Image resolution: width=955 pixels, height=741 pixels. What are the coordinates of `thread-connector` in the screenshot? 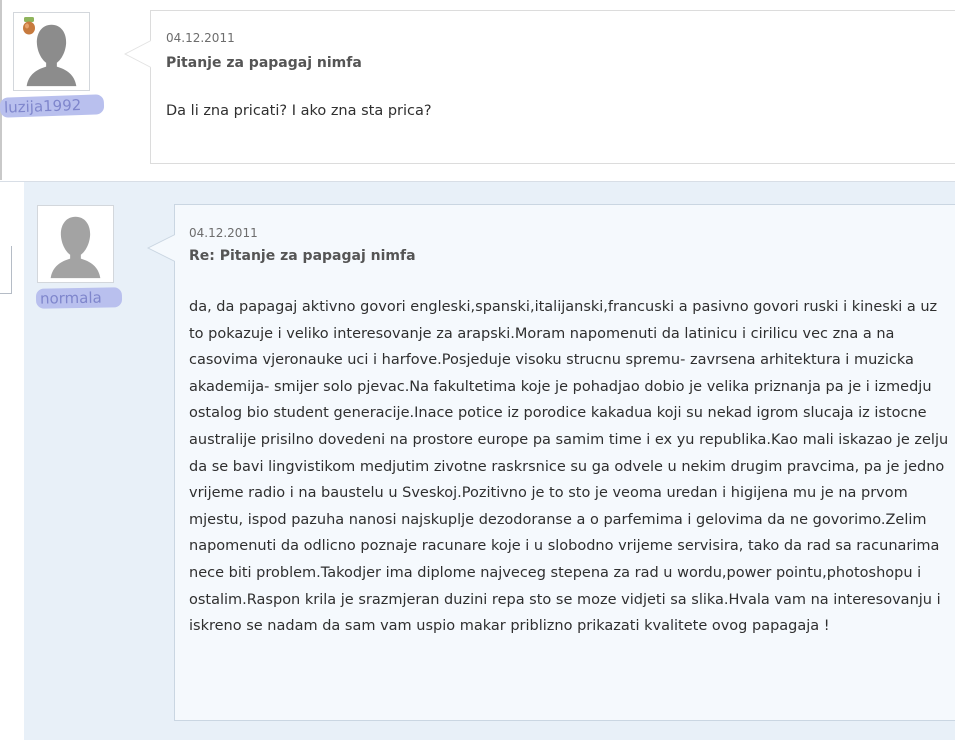 It's located at (6, 270).